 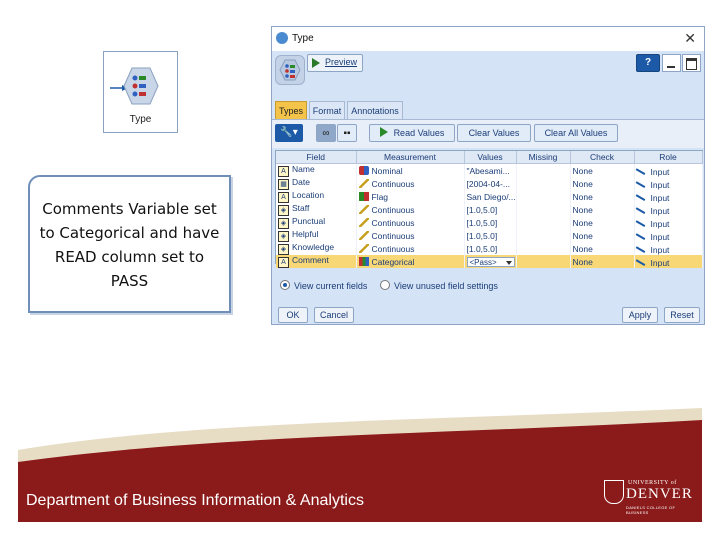 I want to click on table-row: ◈ Punctual Continuous [1.0,5.0] None Input, so click(x=489, y=222).